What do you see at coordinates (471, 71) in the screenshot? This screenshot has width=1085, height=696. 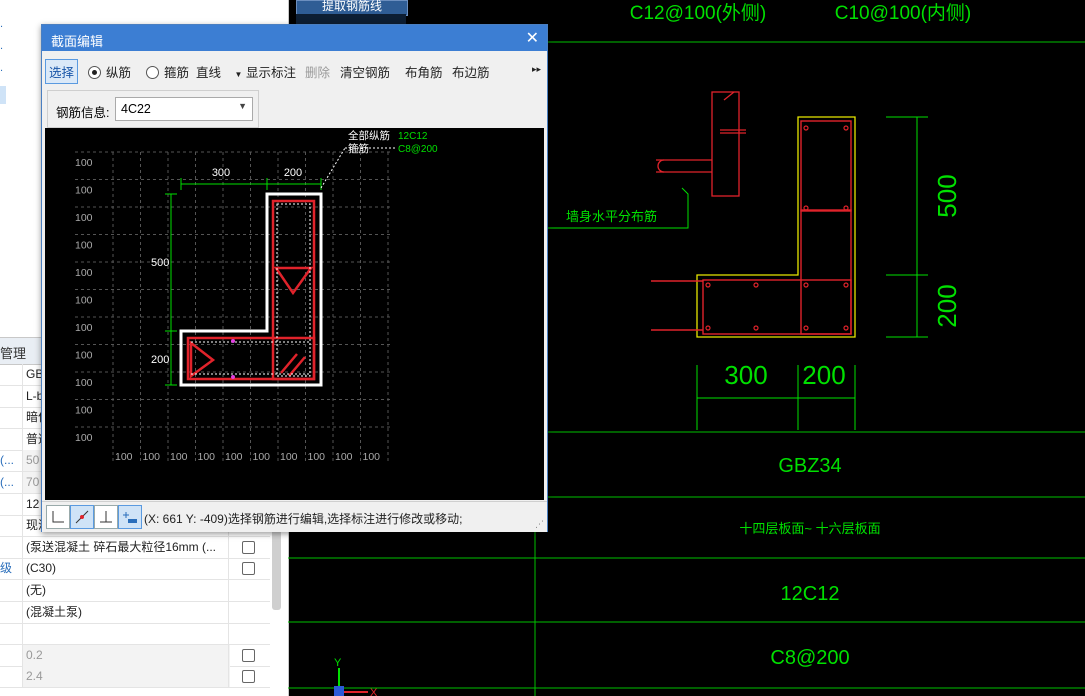 I see `edge-rebar-button: 布边筋` at bounding box center [471, 71].